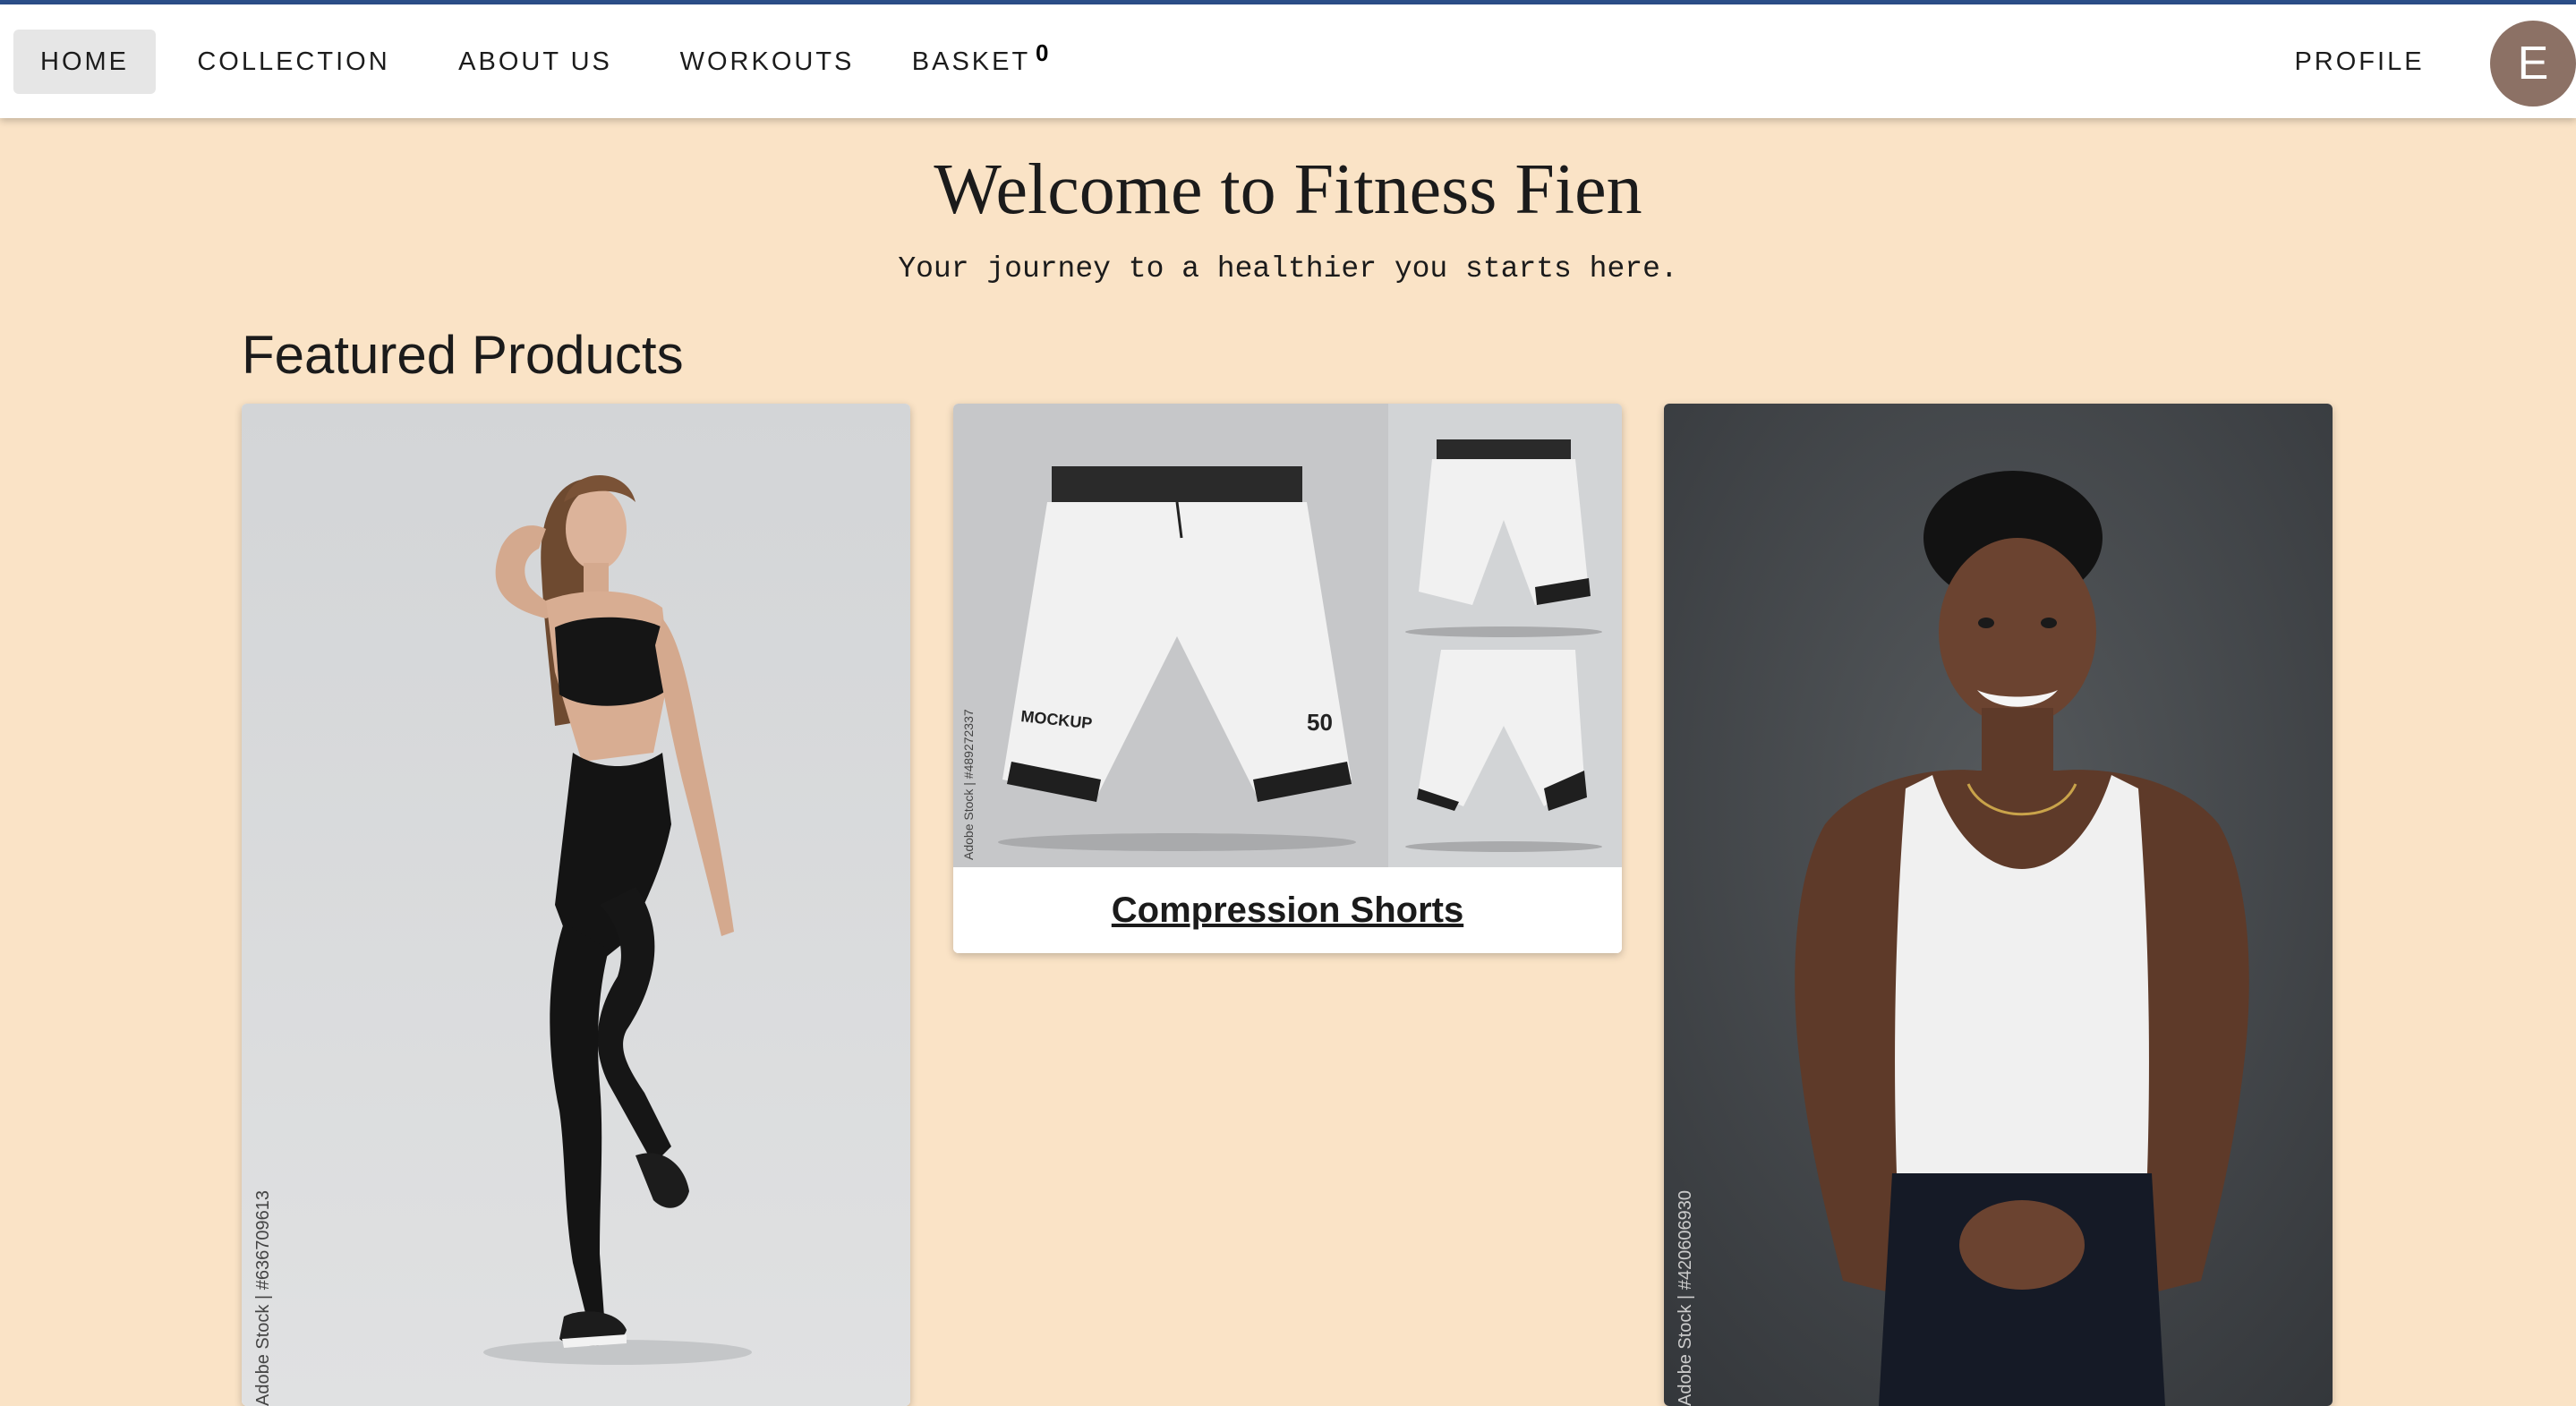 The height and width of the screenshot is (1406, 2576). Describe the element at coordinates (2533, 64) in the screenshot. I see `avatar: E` at that location.